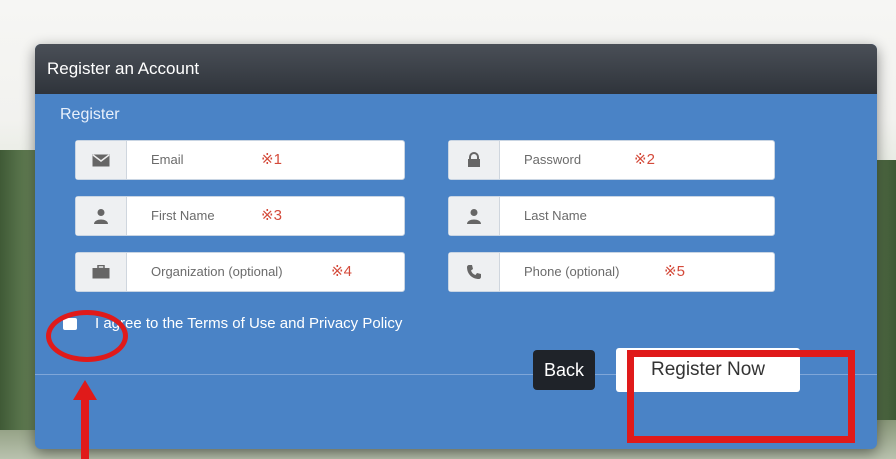 Image resolution: width=896 pixels, height=459 pixels. I want to click on last-name-field: Last Name, so click(611, 216).